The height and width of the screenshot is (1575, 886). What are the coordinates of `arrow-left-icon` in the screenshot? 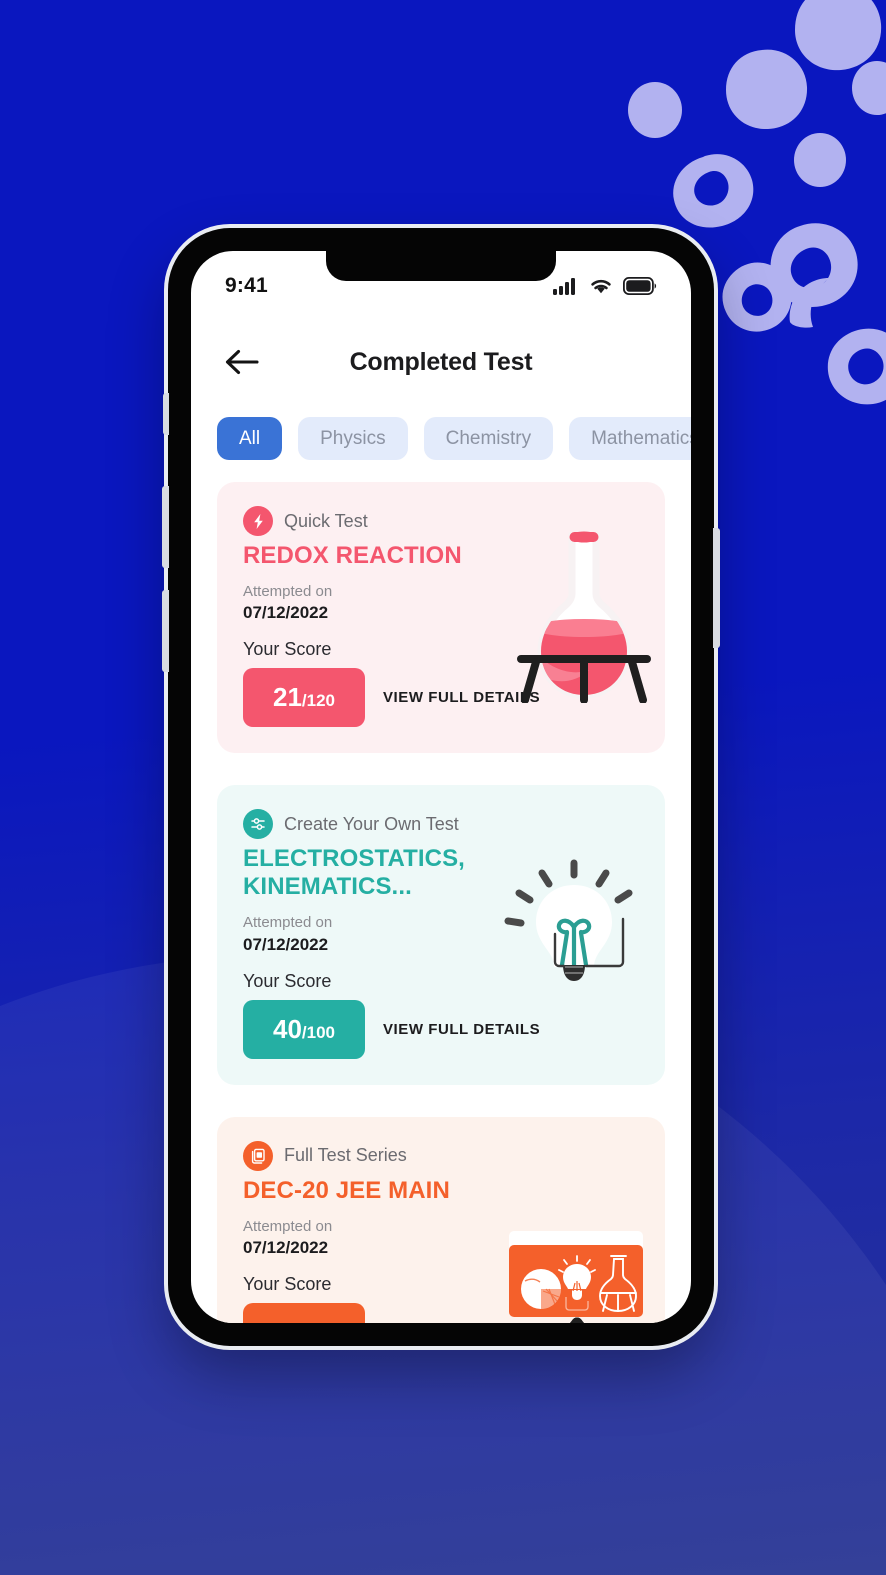 It's located at (242, 362).